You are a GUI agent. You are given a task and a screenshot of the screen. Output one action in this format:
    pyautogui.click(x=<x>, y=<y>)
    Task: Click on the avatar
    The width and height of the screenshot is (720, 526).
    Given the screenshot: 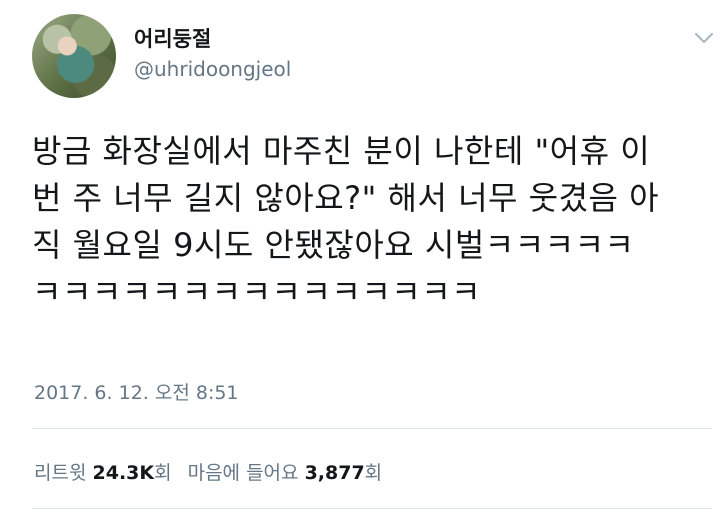 What is the action you would take?
    pyautogui.click(x=74, y=56)
    